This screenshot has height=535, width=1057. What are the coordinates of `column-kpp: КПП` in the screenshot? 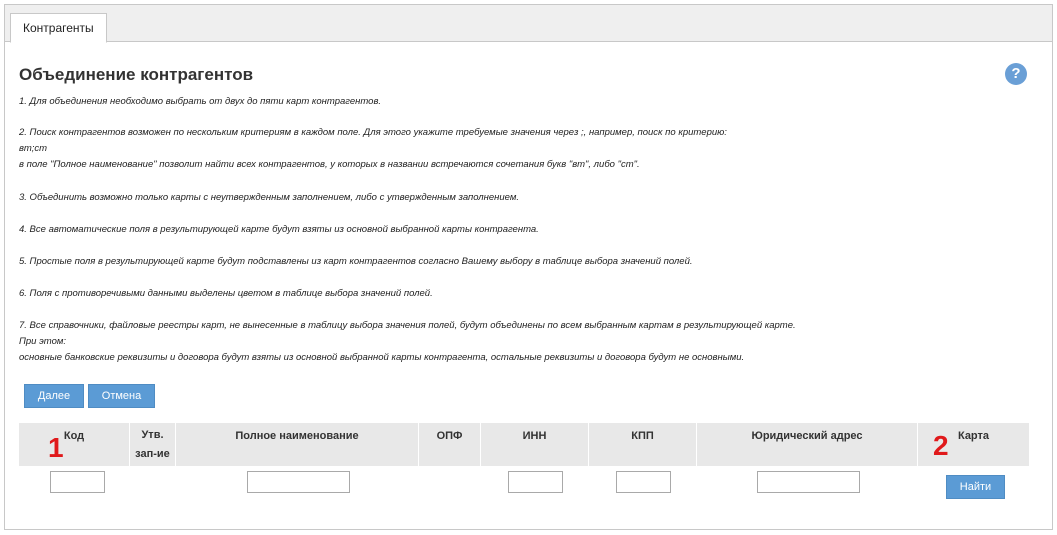 It's located at (643, 444).